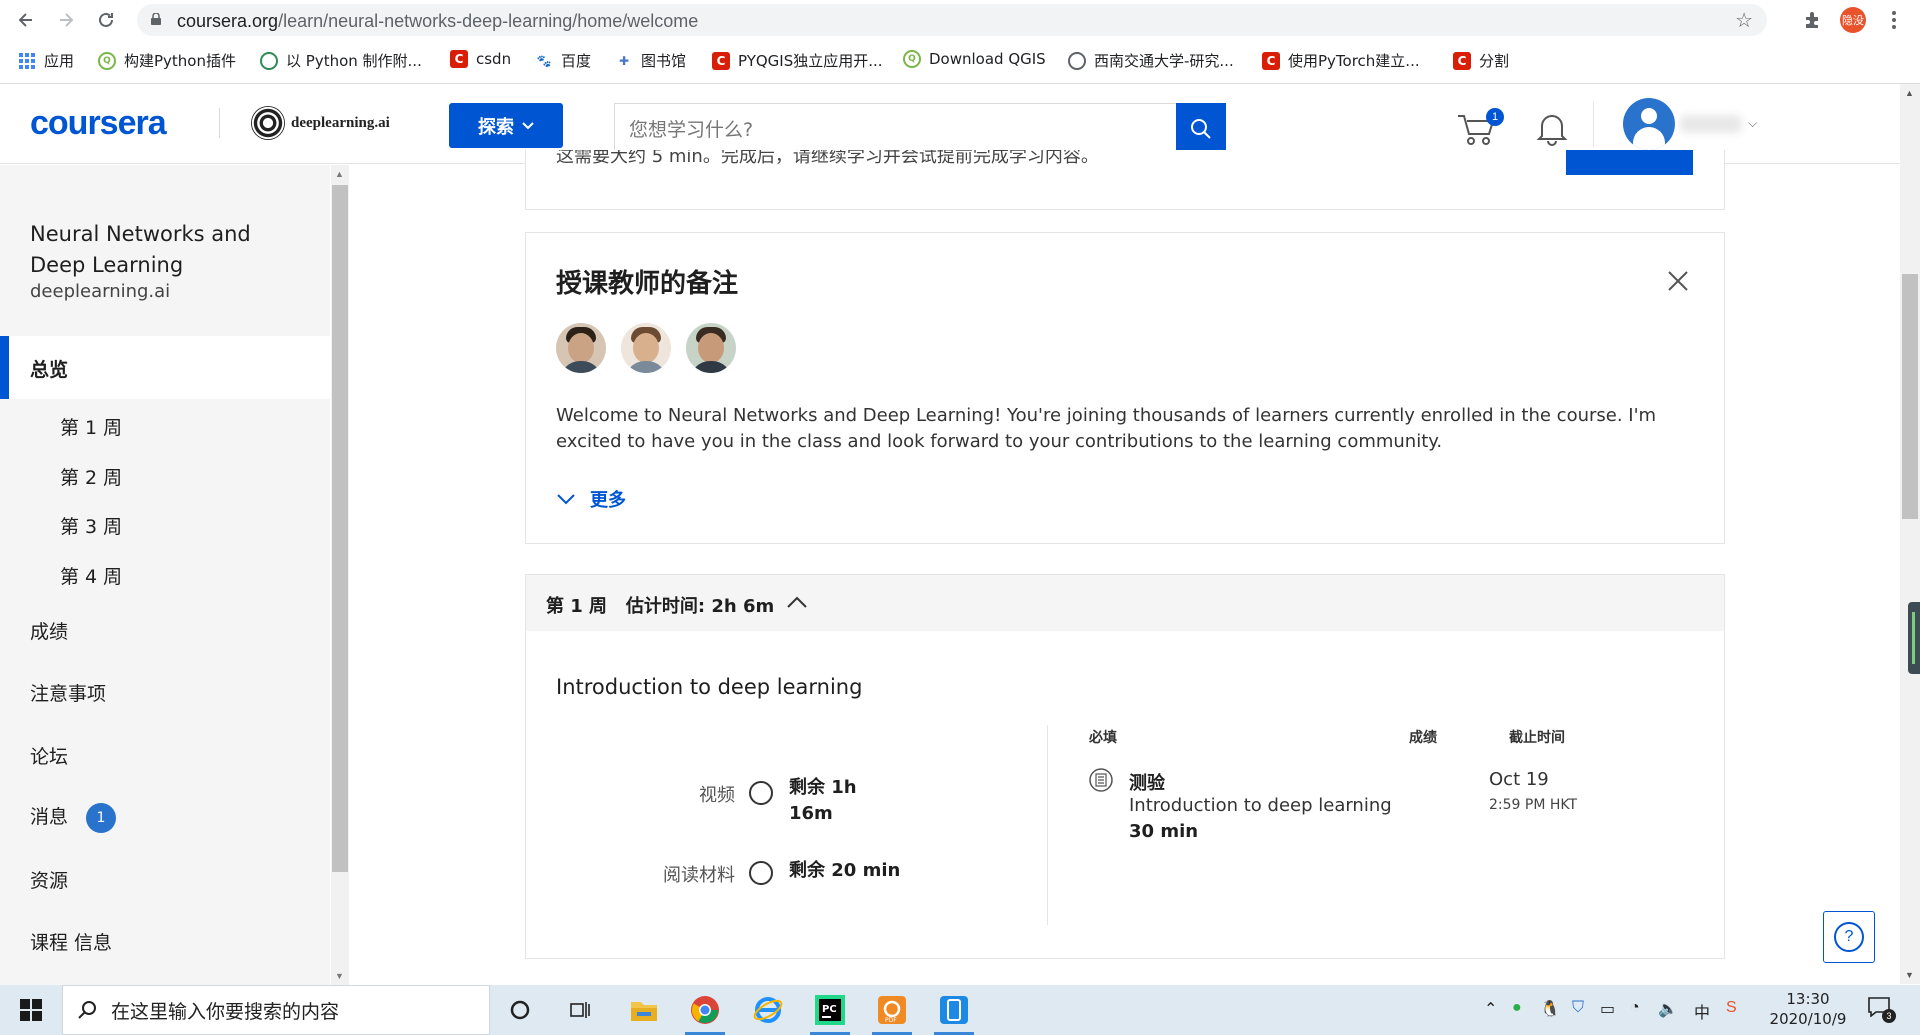  Describe the element at coordinates (156, 19) in the screenshot. I see `lock-icon` at that location.